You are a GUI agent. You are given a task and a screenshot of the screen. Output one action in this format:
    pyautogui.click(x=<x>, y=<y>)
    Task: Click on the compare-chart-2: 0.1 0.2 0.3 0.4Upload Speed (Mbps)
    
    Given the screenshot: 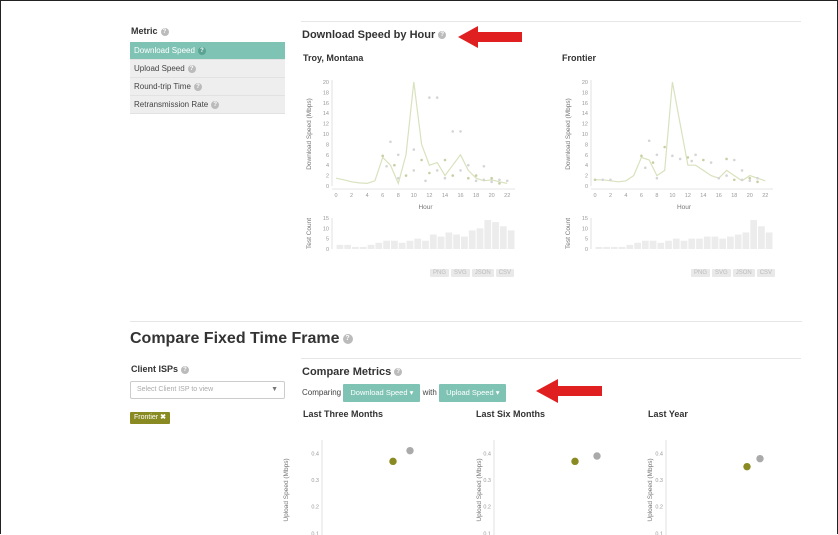 What is the action you would take?
    pyautogui.click(x=705, y=487)
    